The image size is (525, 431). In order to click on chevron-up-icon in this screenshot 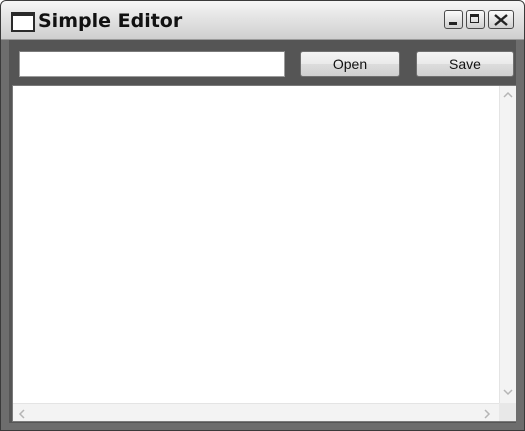, I will do `click(508, 94)`.